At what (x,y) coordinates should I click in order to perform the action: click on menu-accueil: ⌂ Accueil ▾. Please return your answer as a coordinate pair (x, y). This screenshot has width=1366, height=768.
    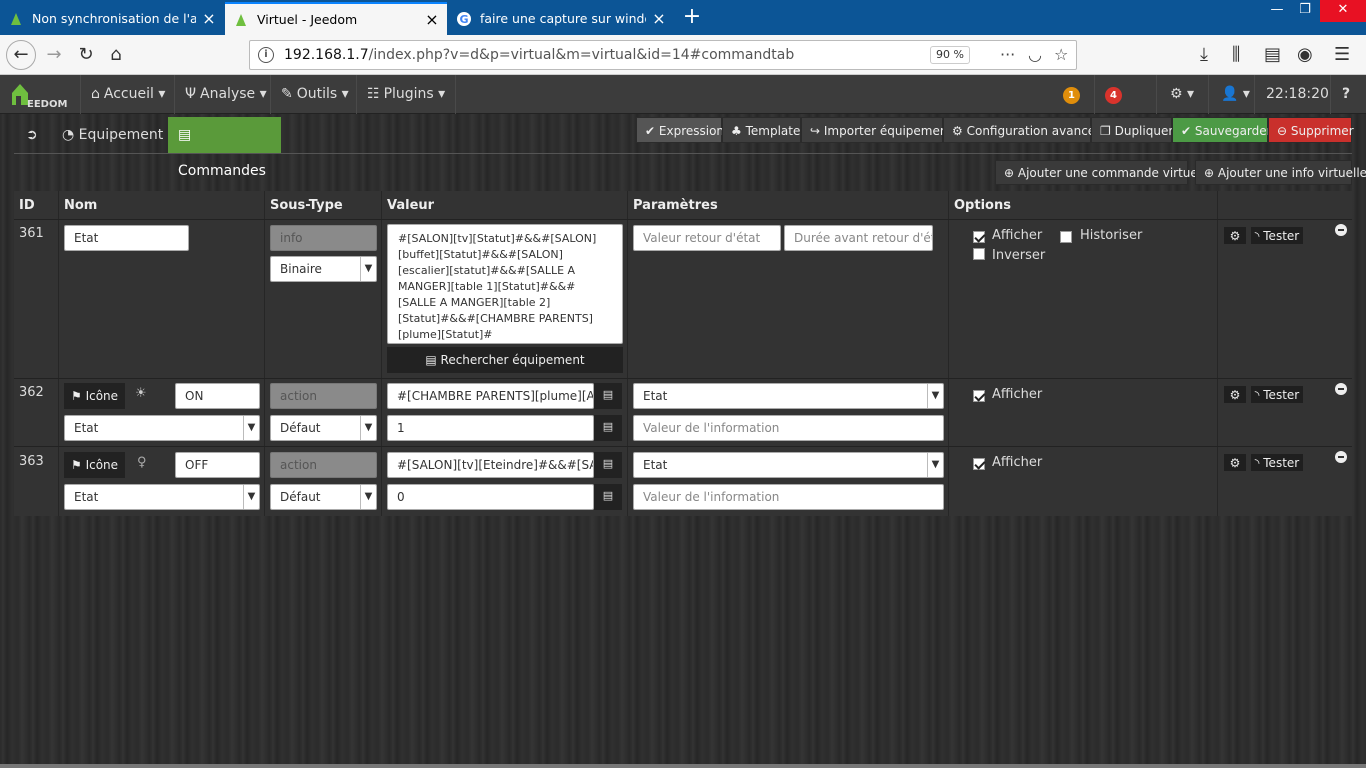
    Looking at the image, I should click on (127, 94).